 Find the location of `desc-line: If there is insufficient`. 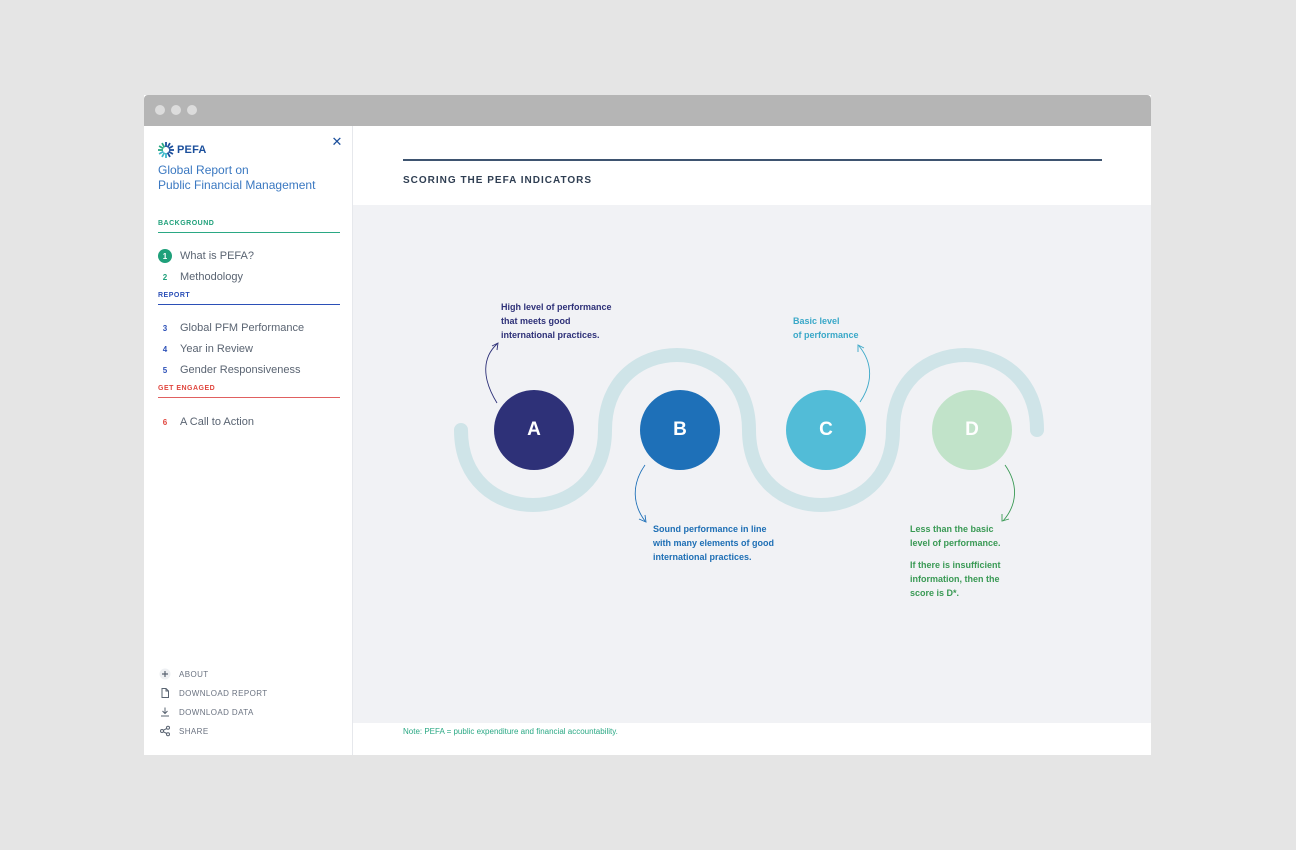

desc-line: If there is insufficient is located at coordinates (955, 565).